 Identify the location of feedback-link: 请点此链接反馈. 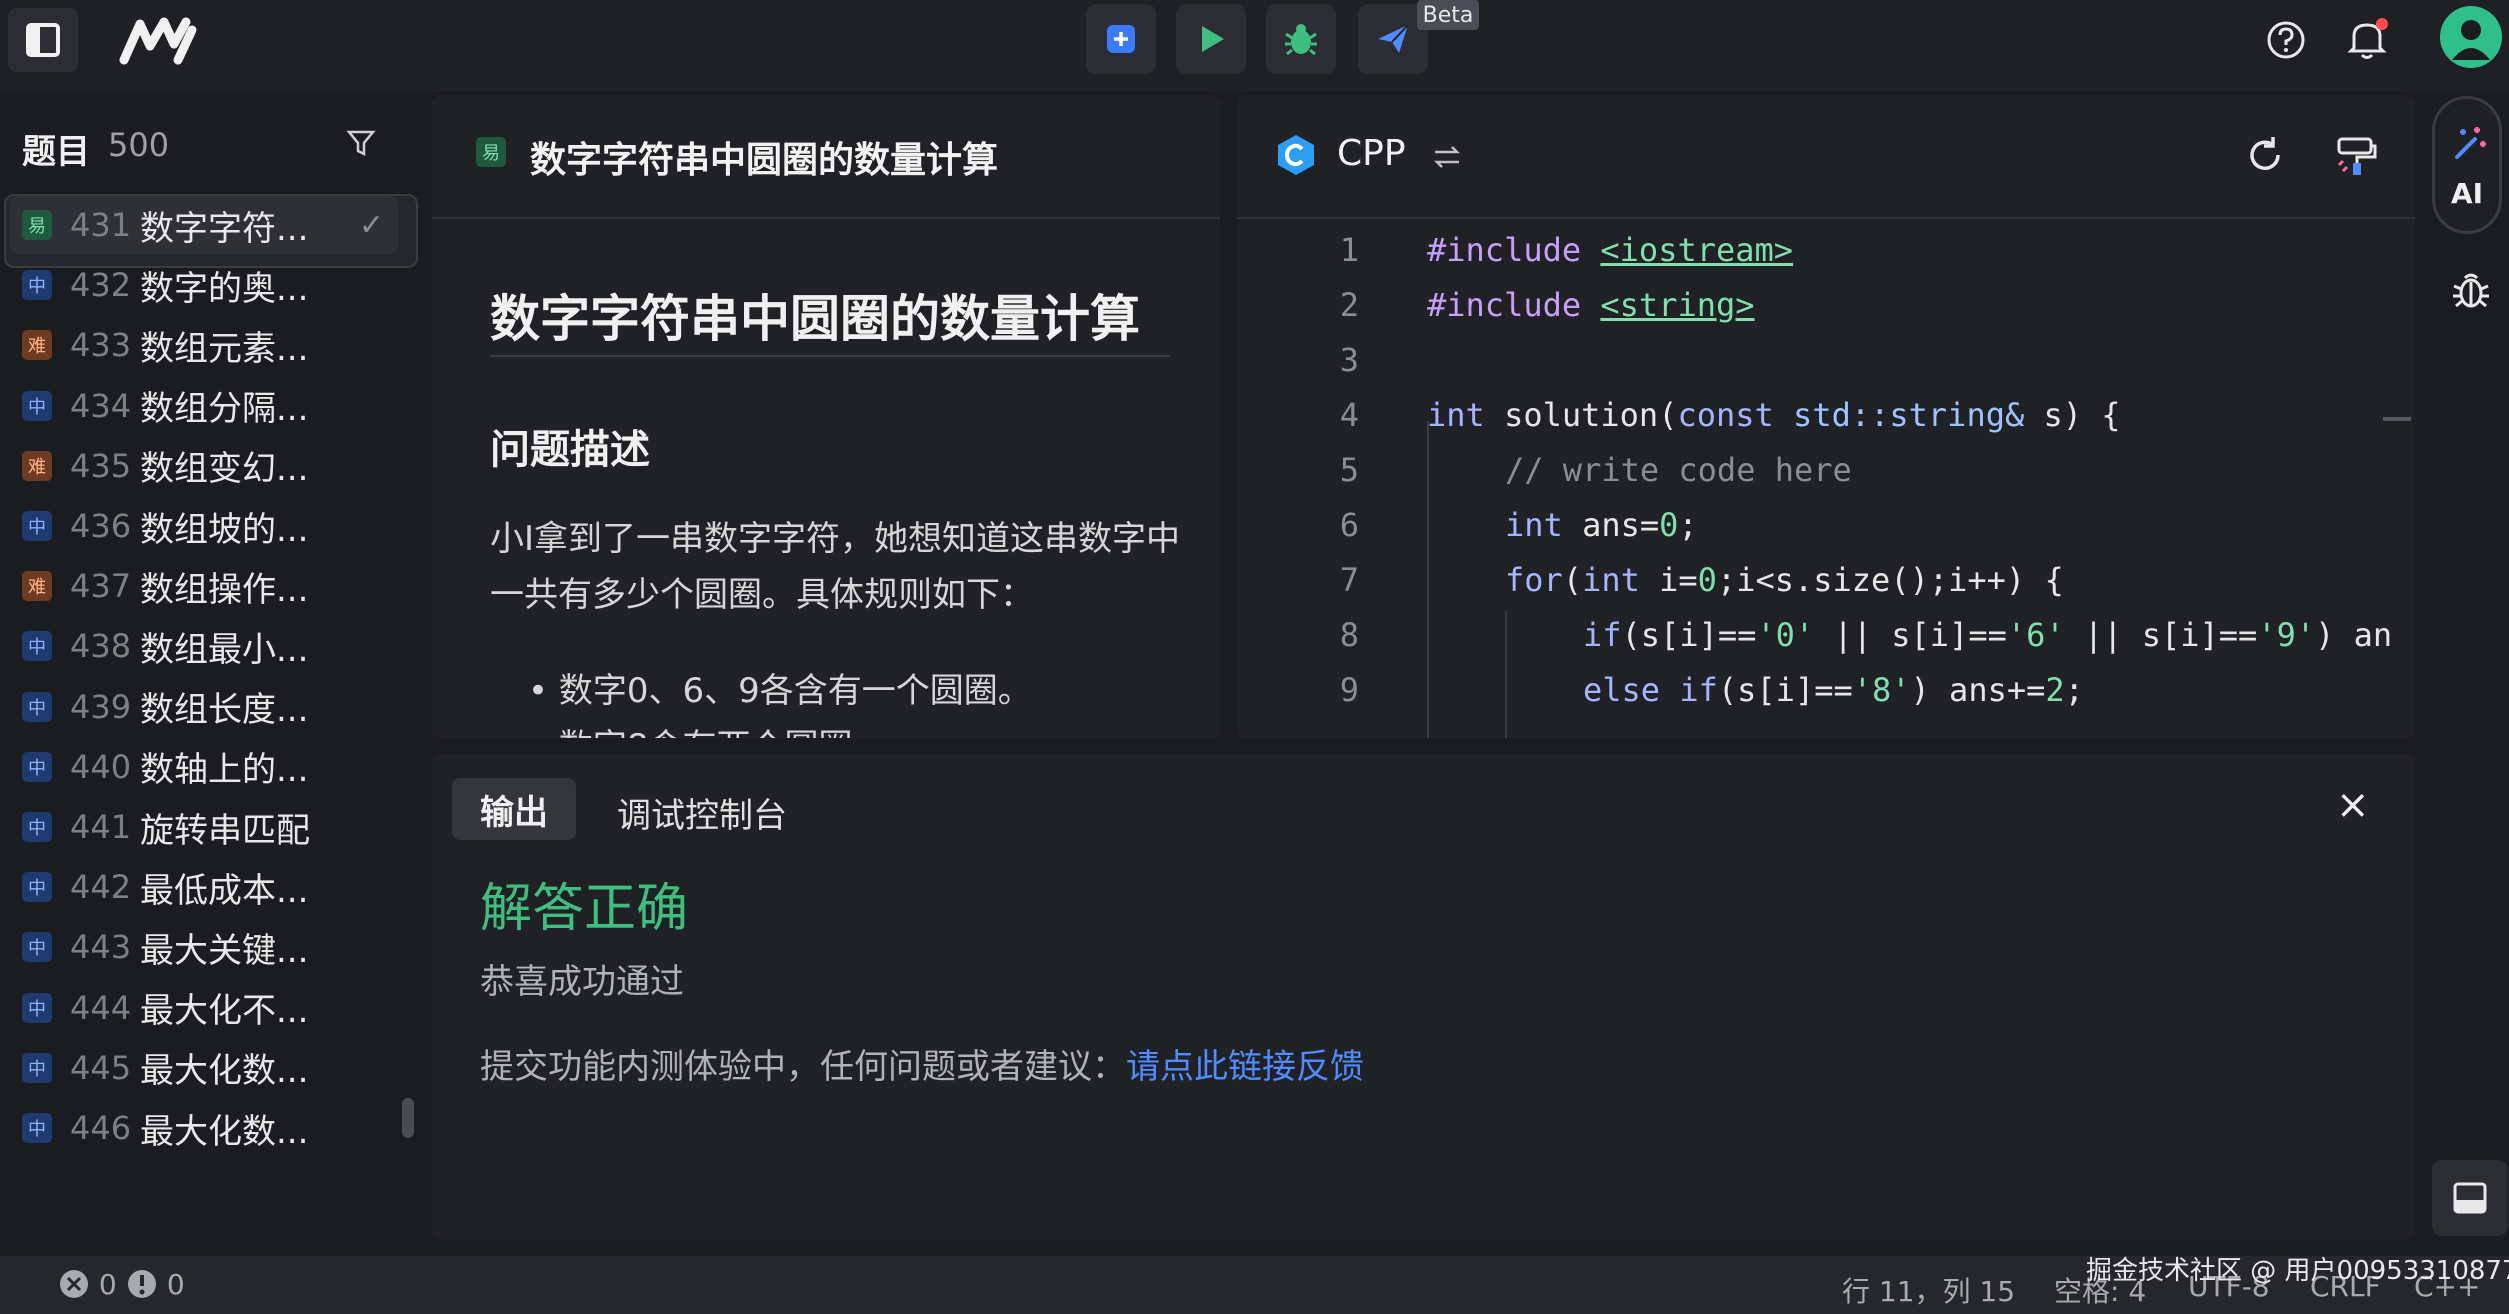
(1245, 1067).